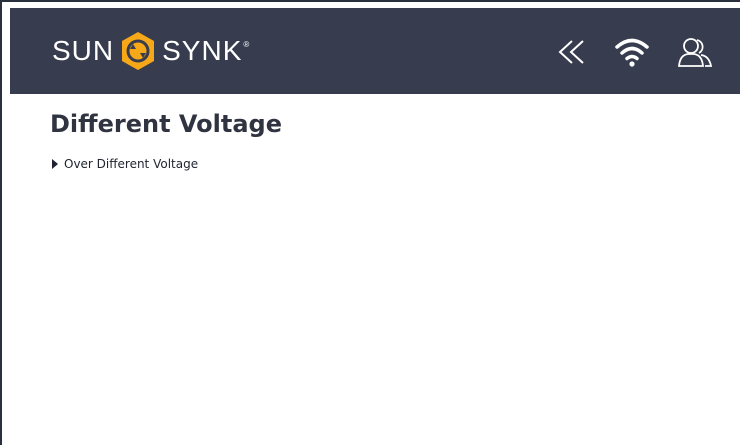  Describe the element at coordinates (695, 52) in the screenshot. I see `users-icon` at that location.